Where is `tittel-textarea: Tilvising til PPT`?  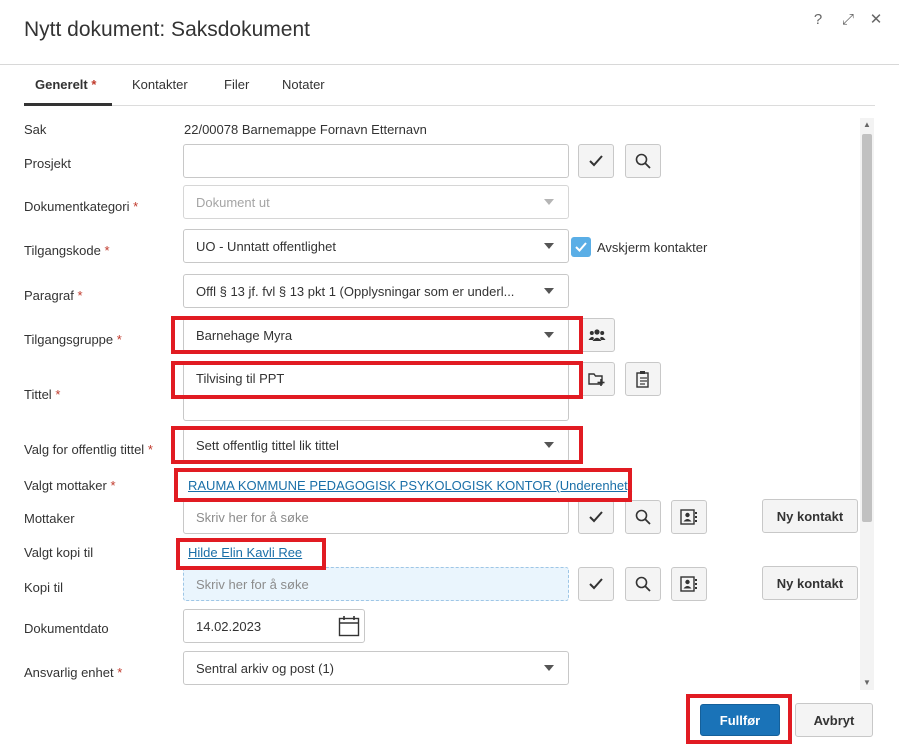
tittel-textarea: Tilvising til PPT is located at coordinates (376, 391).